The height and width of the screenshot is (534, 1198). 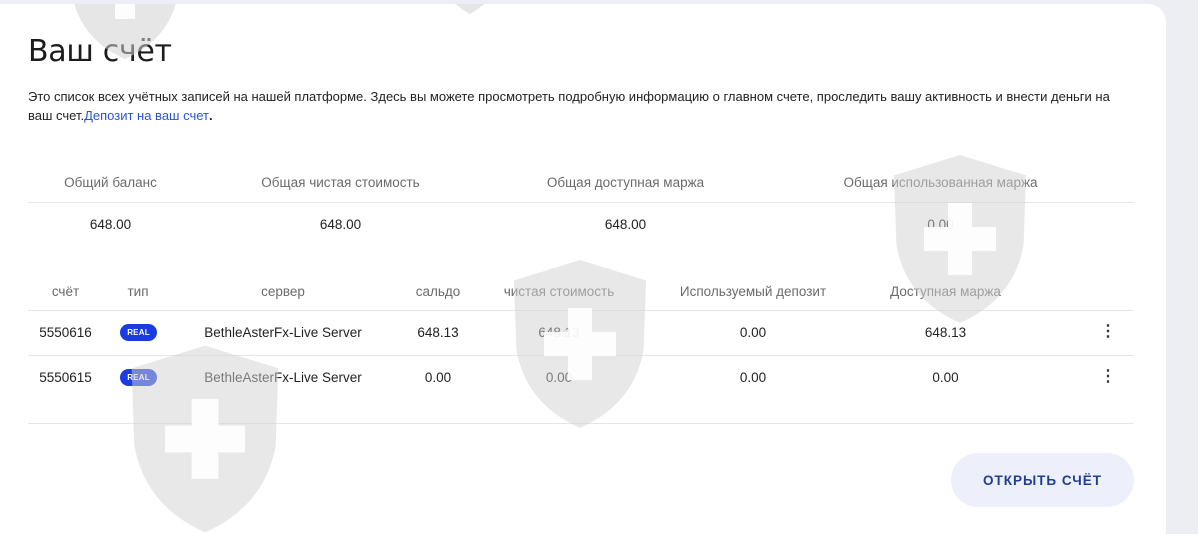 I want to click on col-equity: чистая стоимость, so click(x=559, y=291).